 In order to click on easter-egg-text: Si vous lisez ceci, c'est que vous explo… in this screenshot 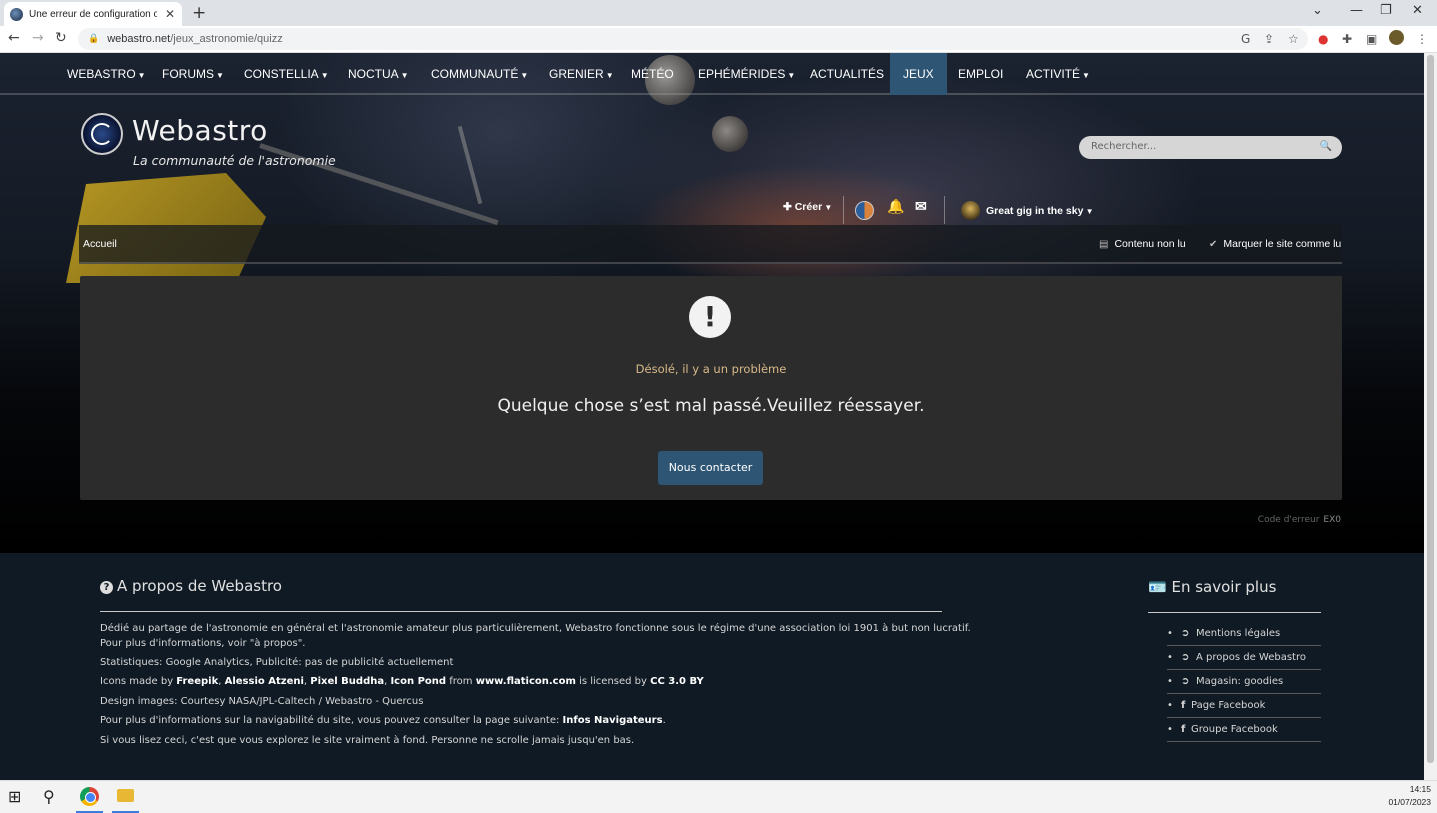, I will do `click(367, 740)`.